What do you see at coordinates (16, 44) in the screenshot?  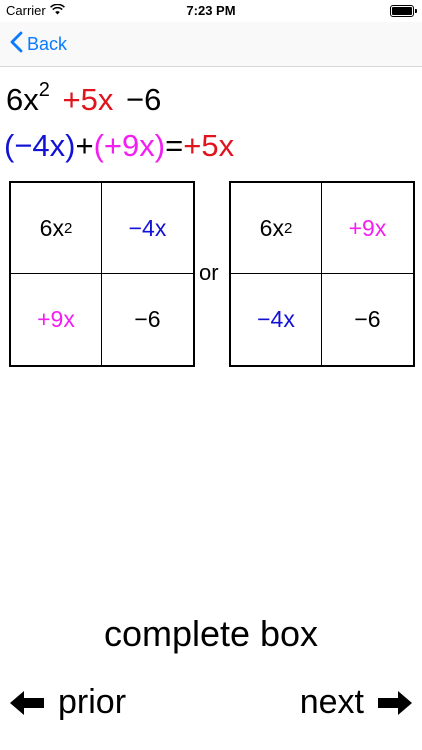 I see `chevron-left-icon` at bounding box center [16, 44].